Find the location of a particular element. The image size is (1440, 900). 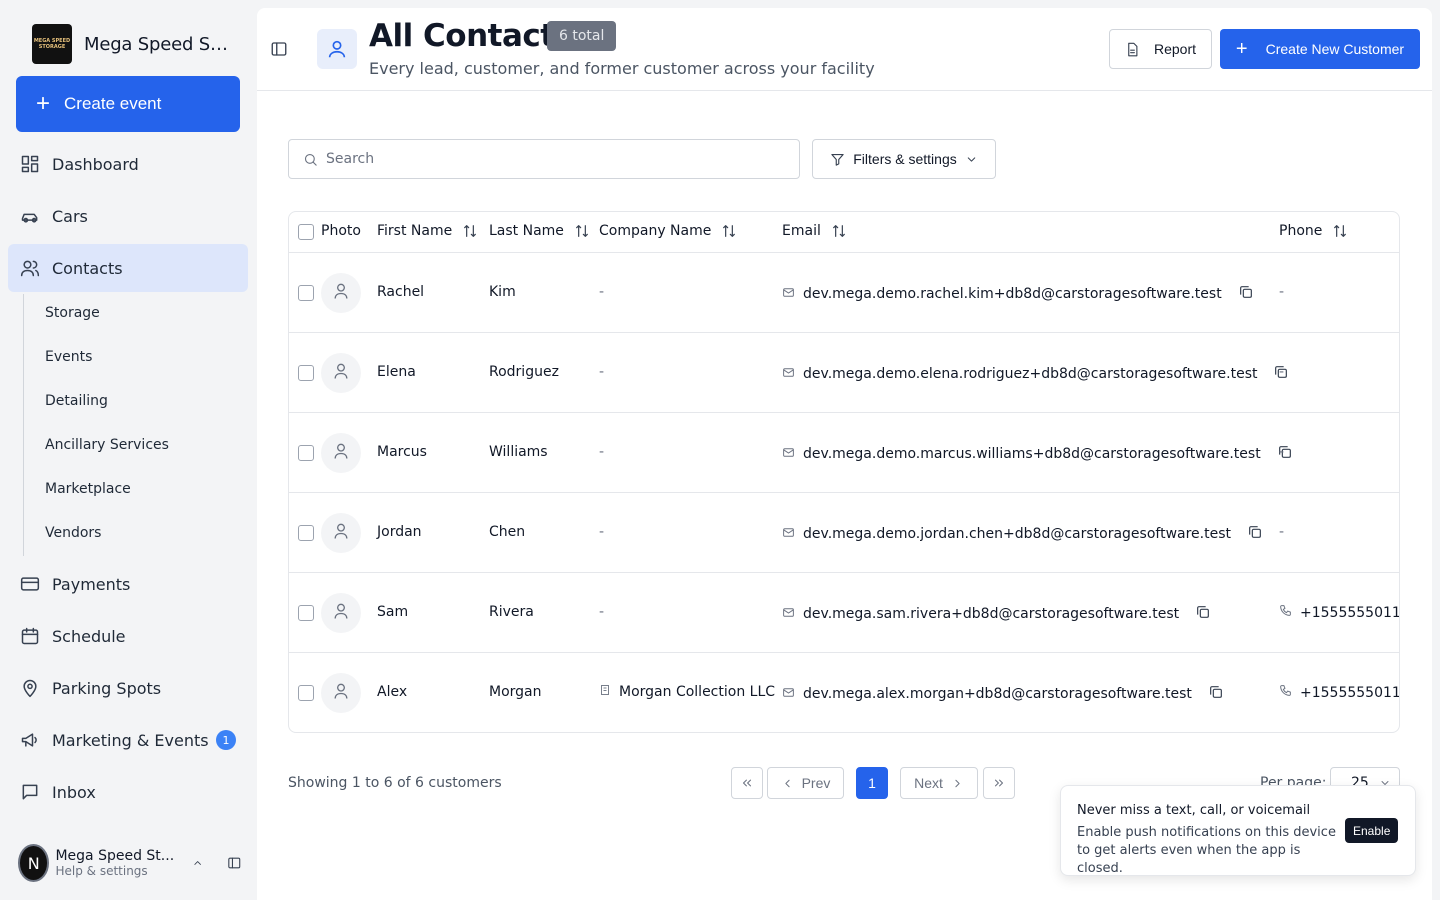

column-email: Email is located at coordinates (814, 231).